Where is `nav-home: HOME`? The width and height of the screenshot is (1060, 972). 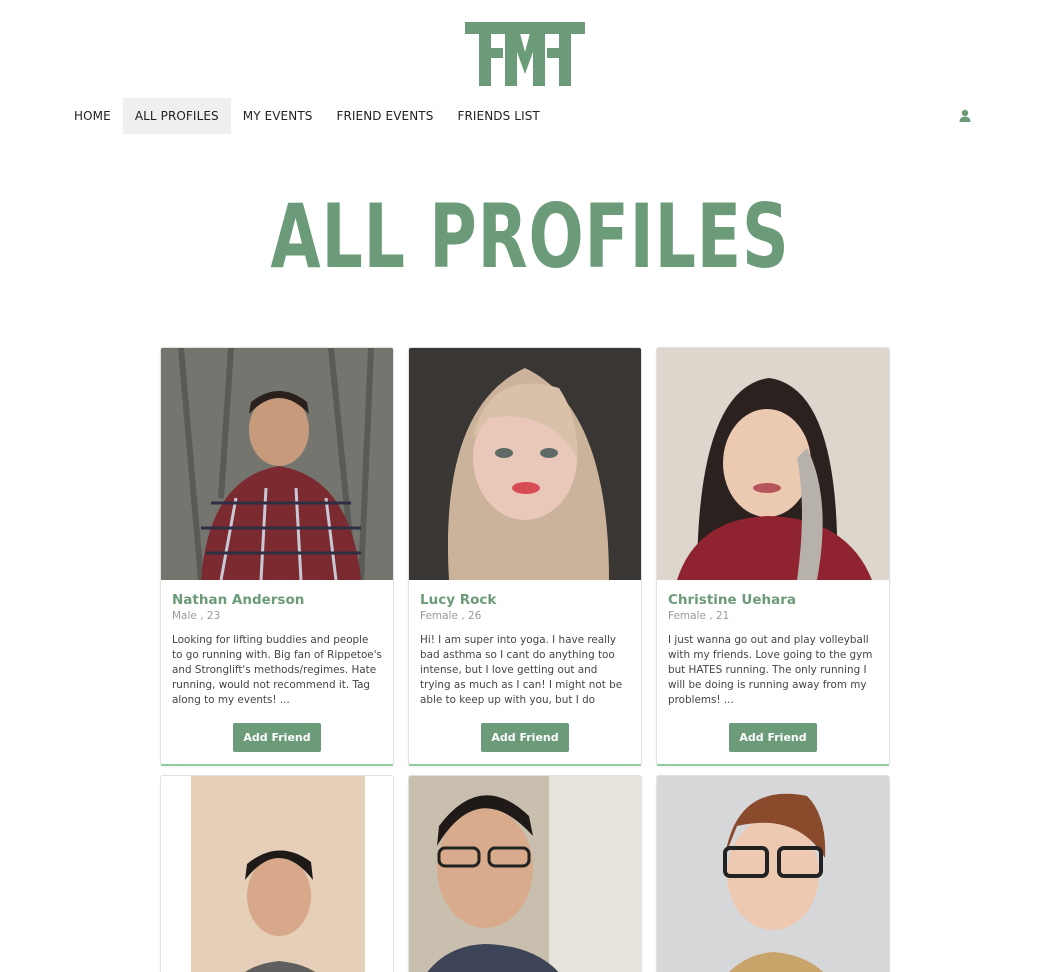
nav-home: HOME is located at coordinates (92, 116).